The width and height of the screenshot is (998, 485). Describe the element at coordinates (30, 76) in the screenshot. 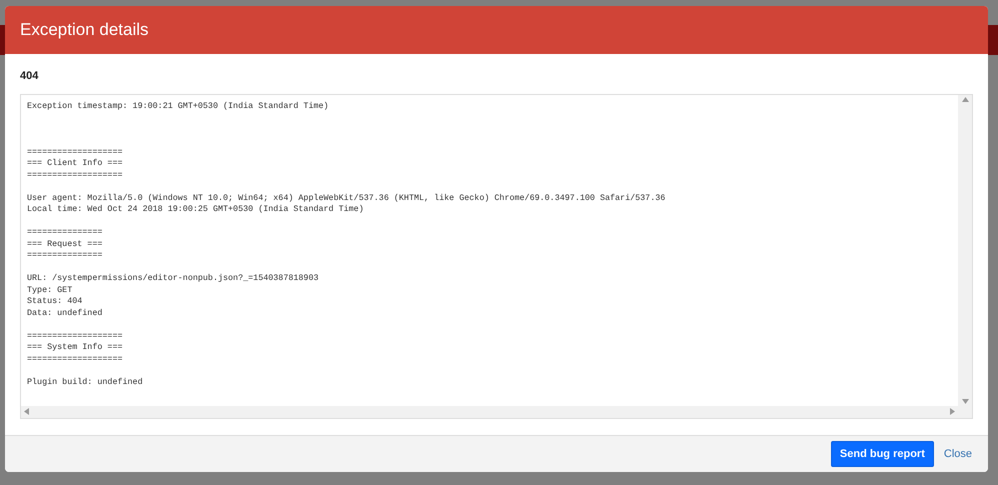

I see `error-code: 404` at that location.